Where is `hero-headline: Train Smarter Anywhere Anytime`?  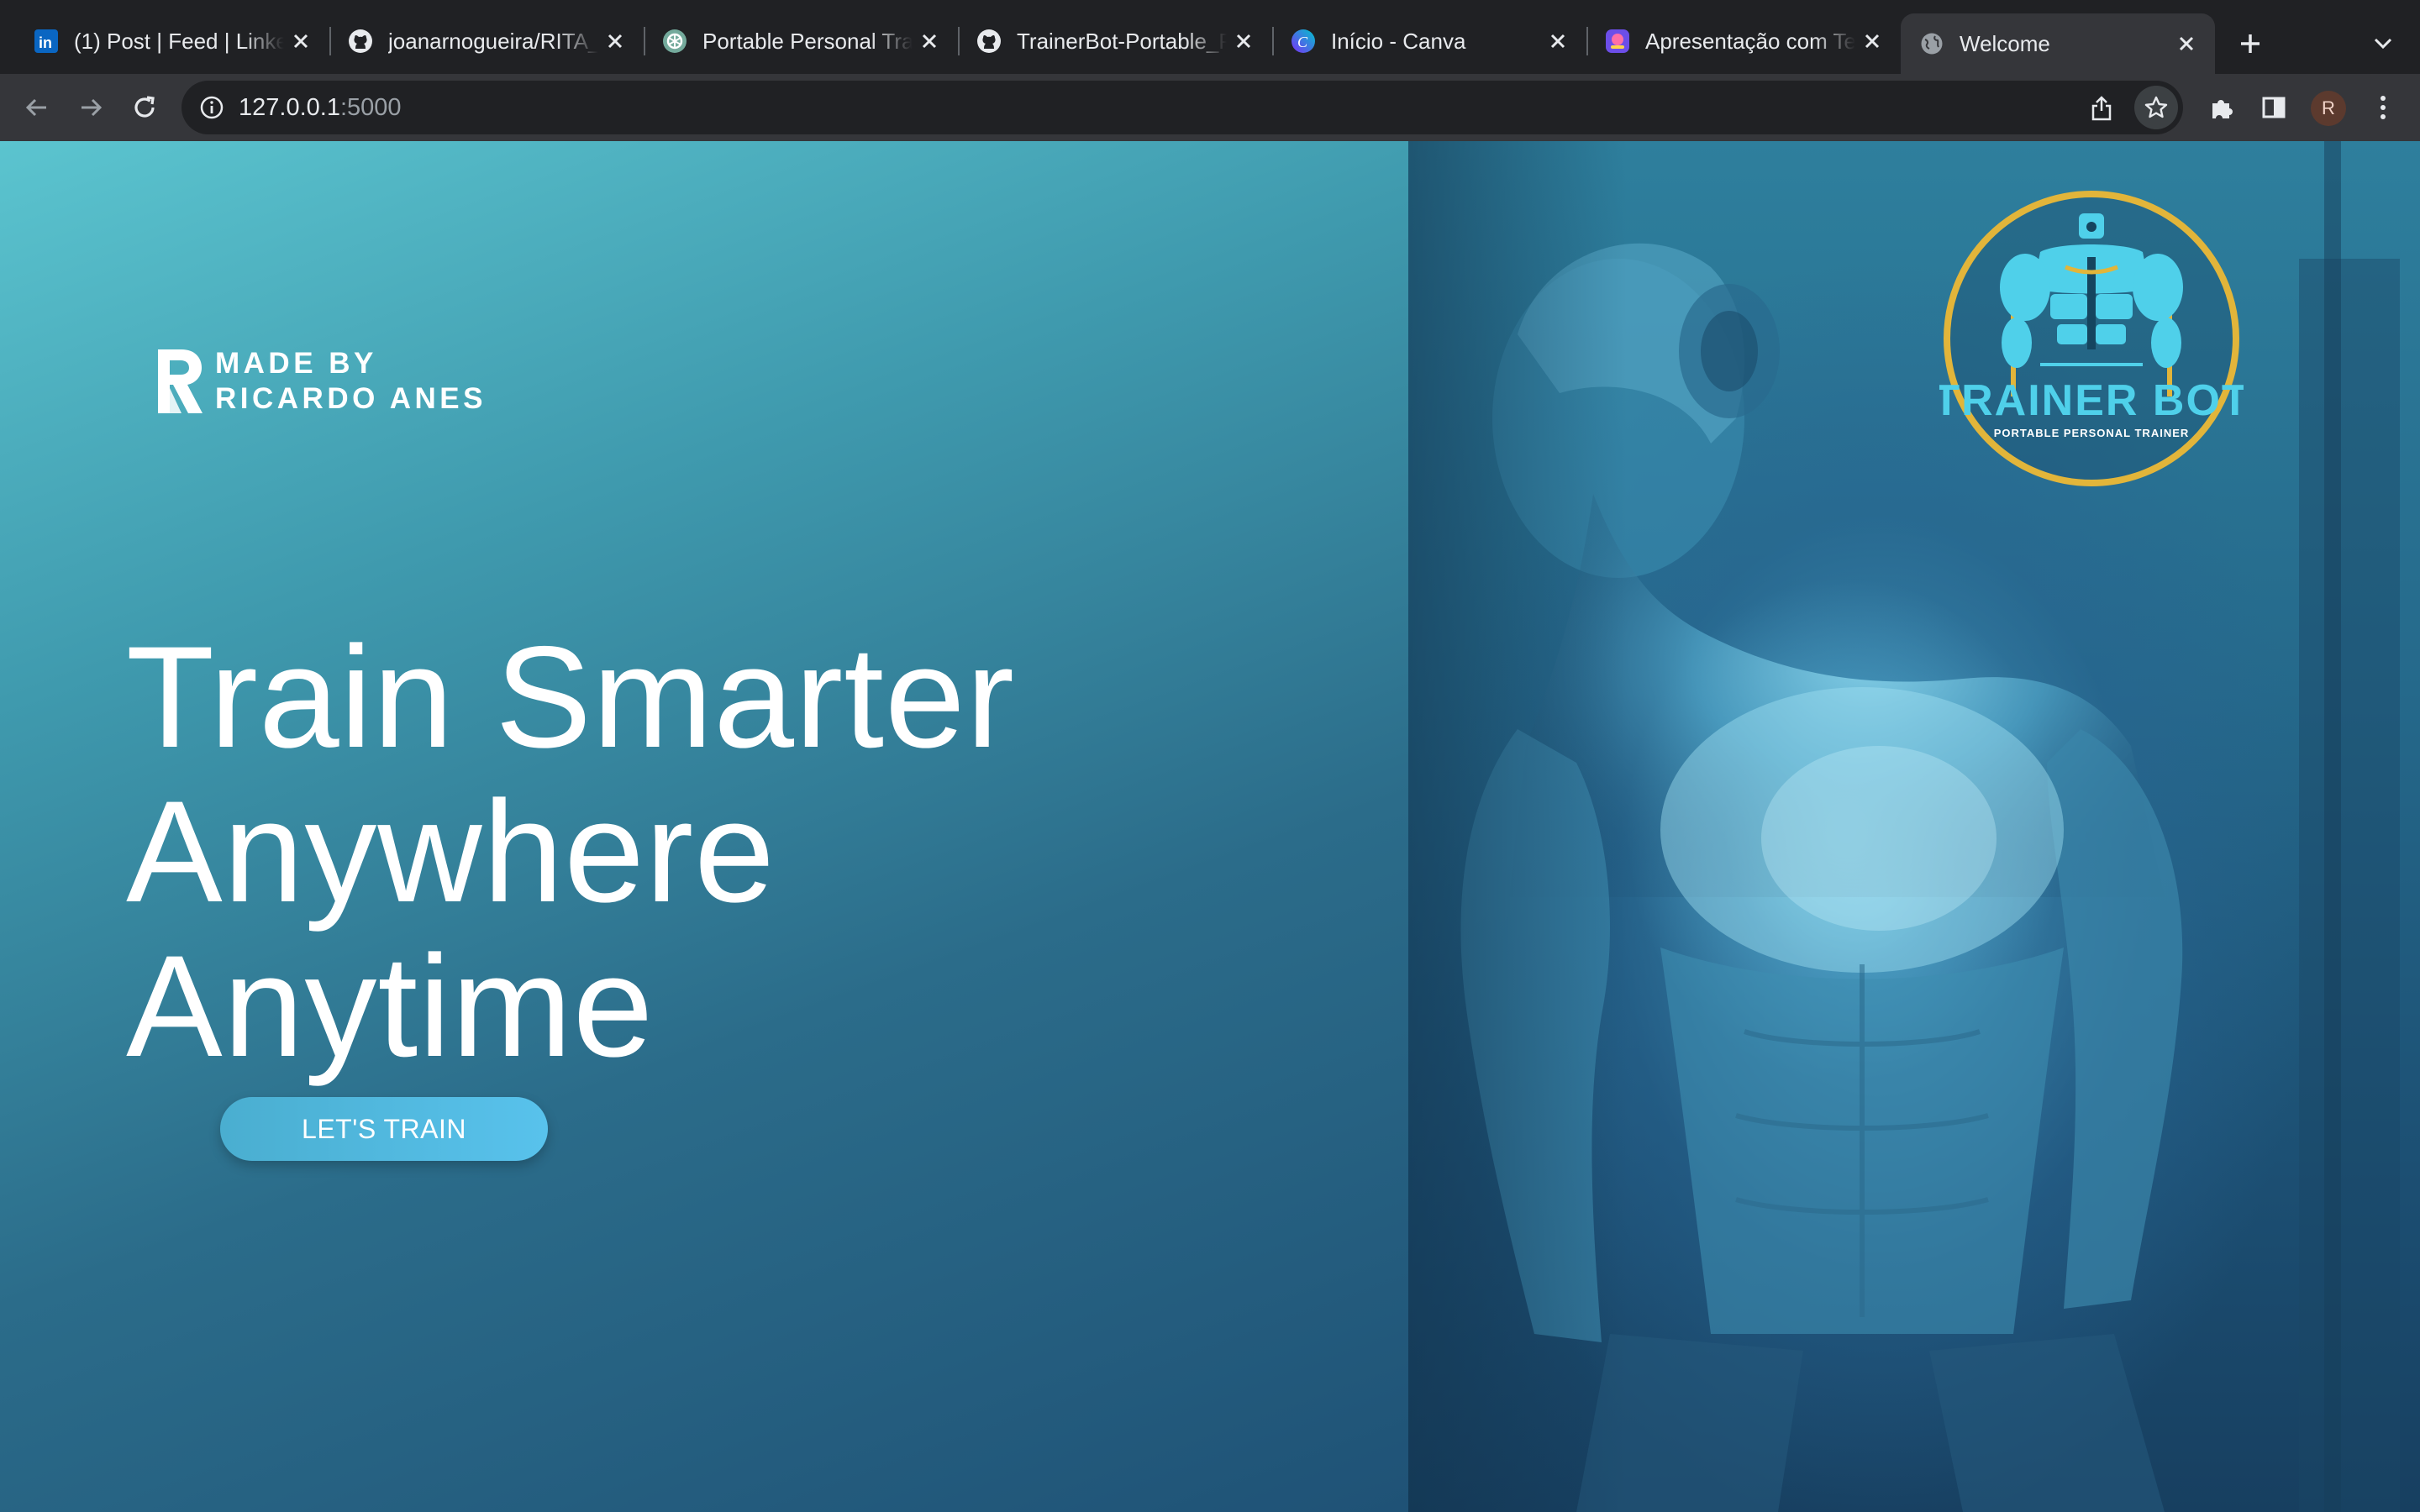 hero-headline: Train Smarter Anywhere Anytime is located at coordinates (570, 852).